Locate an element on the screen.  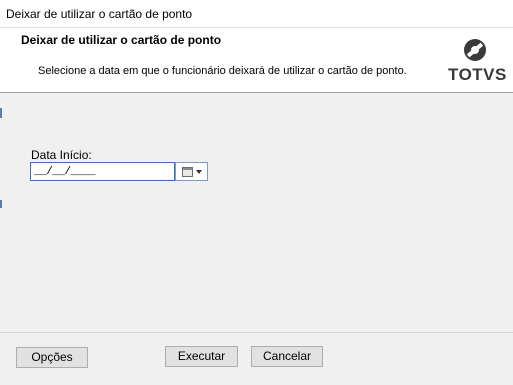
date-picker-button is located at coordinates (191, 171).